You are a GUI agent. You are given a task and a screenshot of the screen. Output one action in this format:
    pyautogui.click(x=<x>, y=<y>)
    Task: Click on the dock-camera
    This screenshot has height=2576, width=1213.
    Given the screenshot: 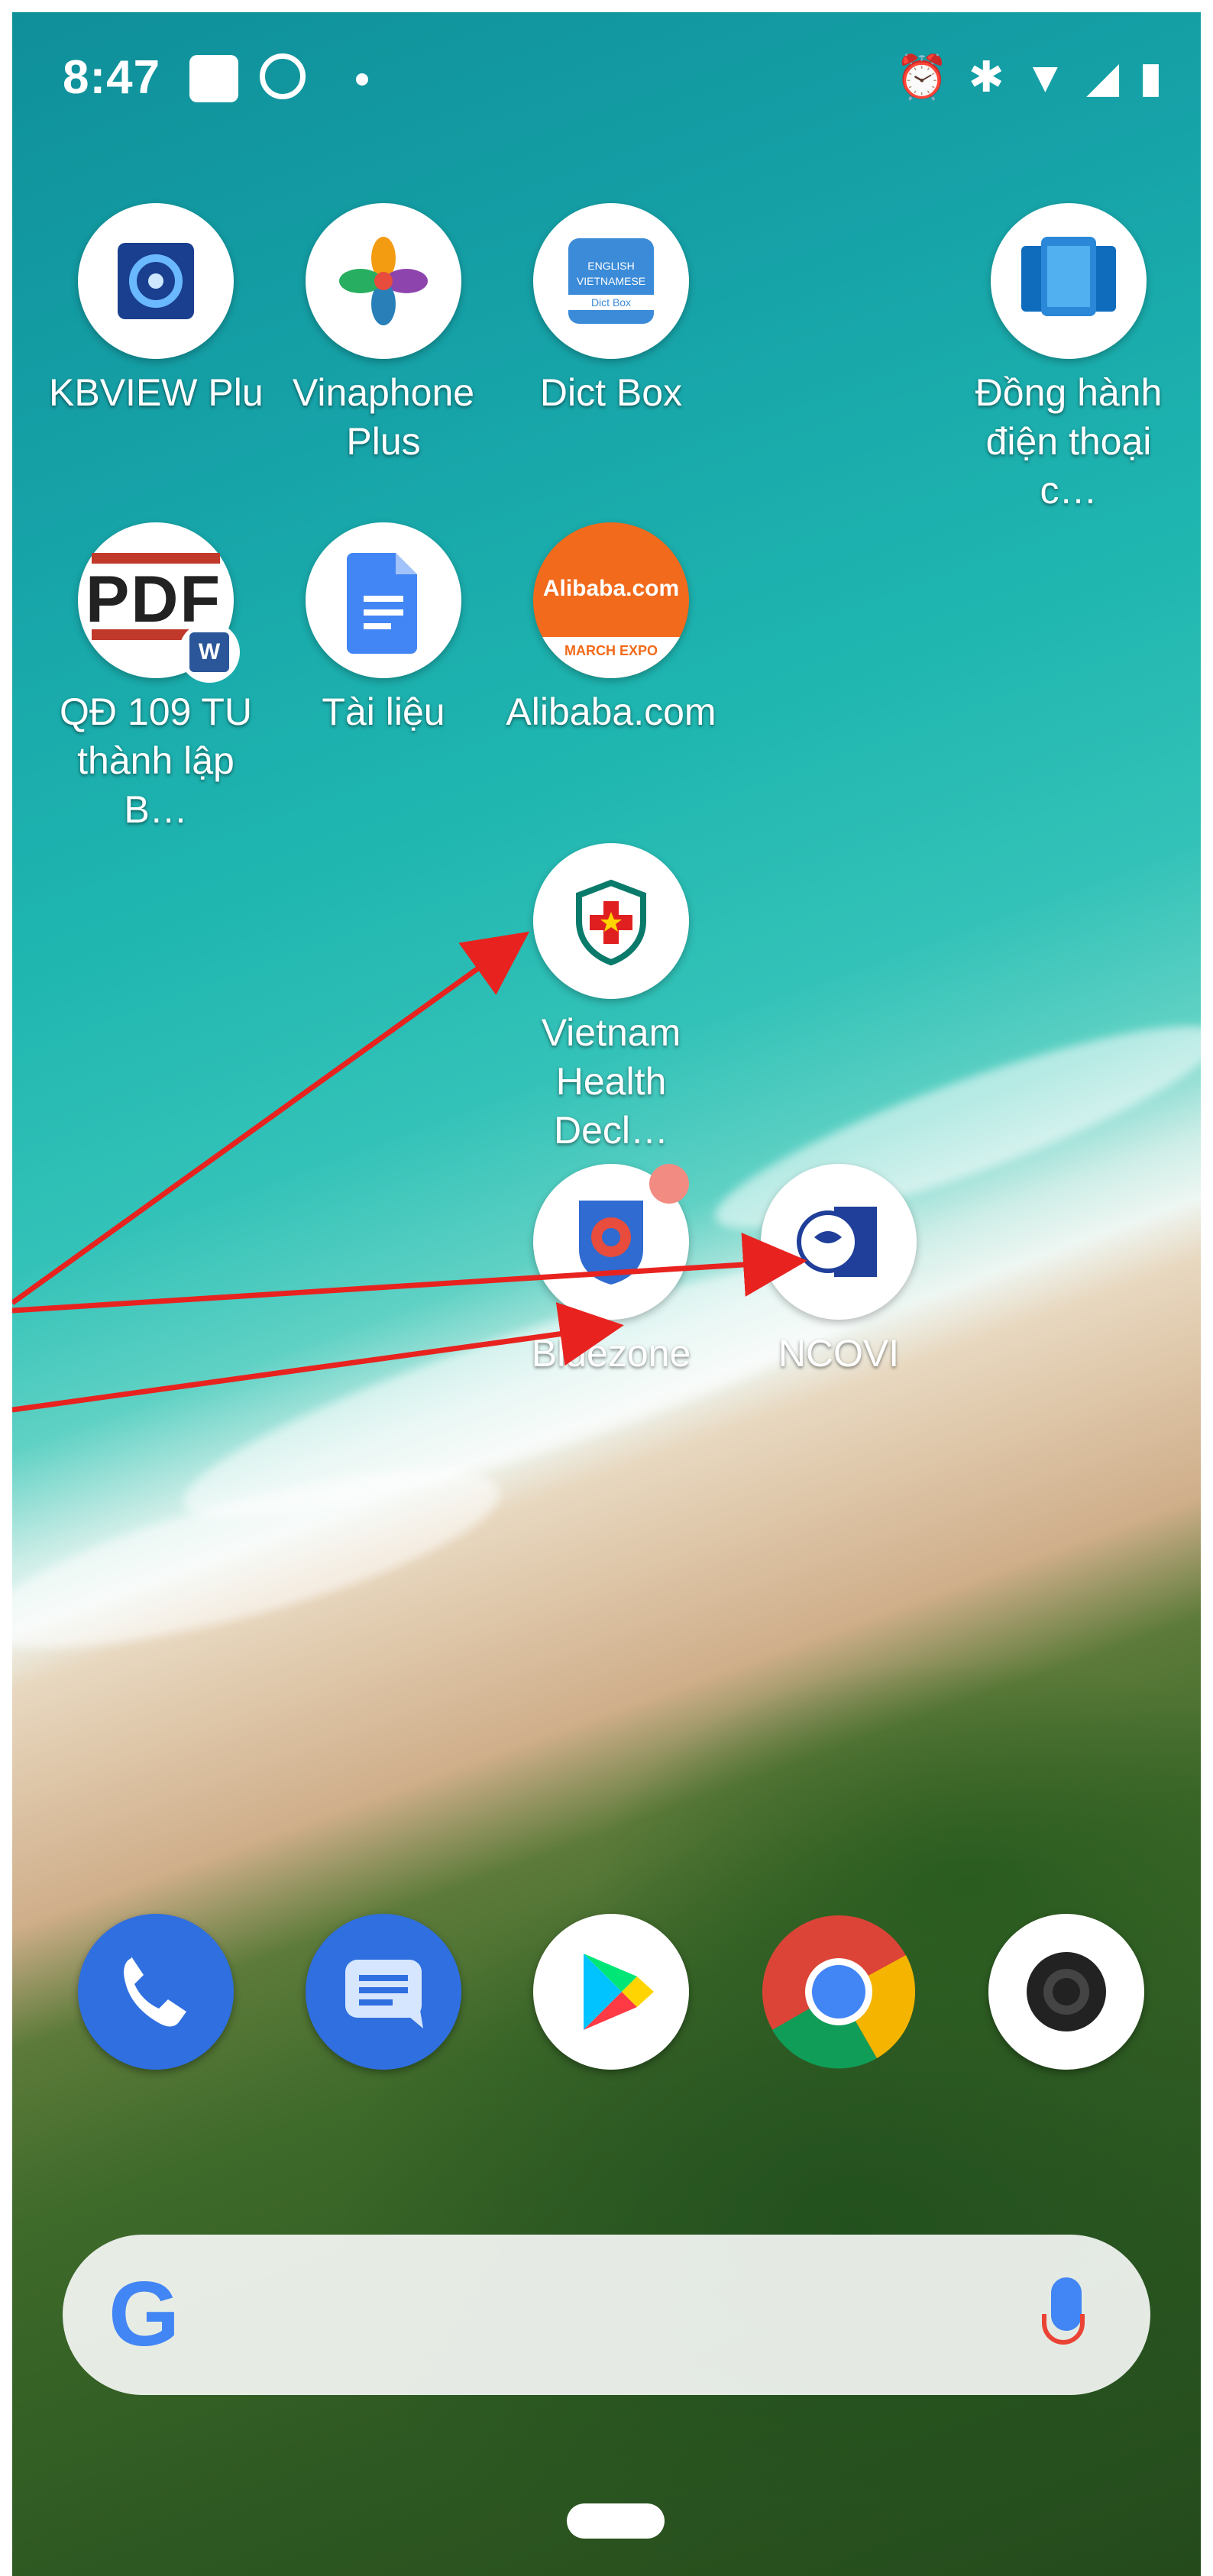 What is the action you would take?
    pyautogui.click(x=1066, y=1992)
    